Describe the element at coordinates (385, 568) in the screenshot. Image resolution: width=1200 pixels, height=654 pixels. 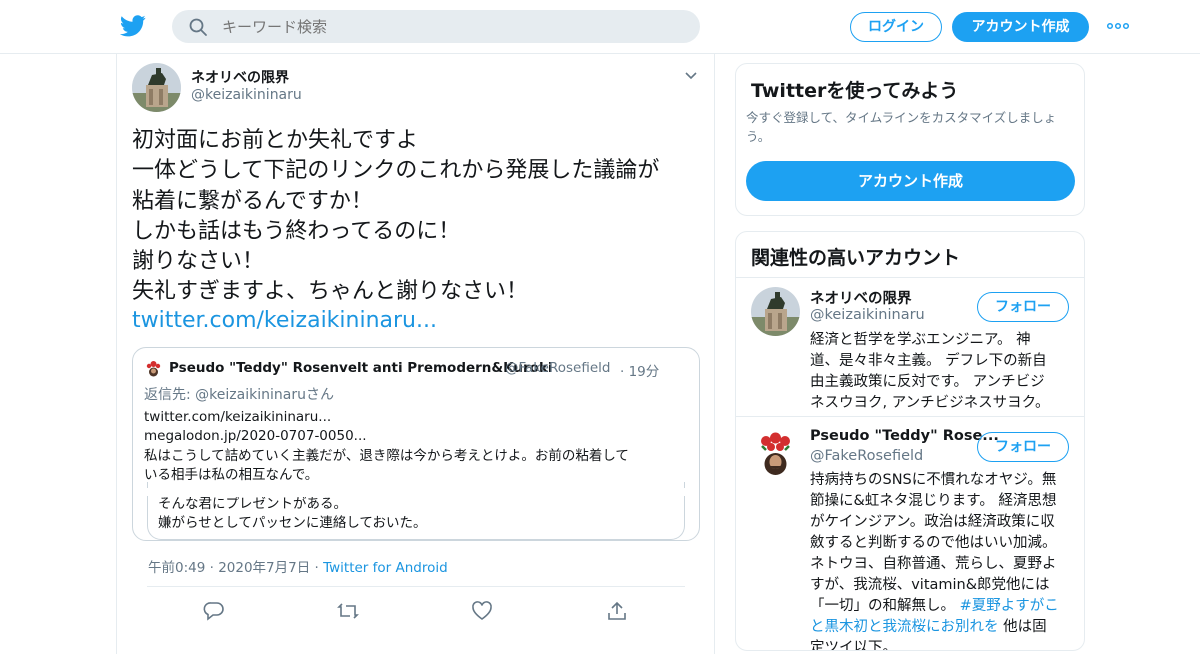
I see `tweet-source: Twitter for Android` at that location.